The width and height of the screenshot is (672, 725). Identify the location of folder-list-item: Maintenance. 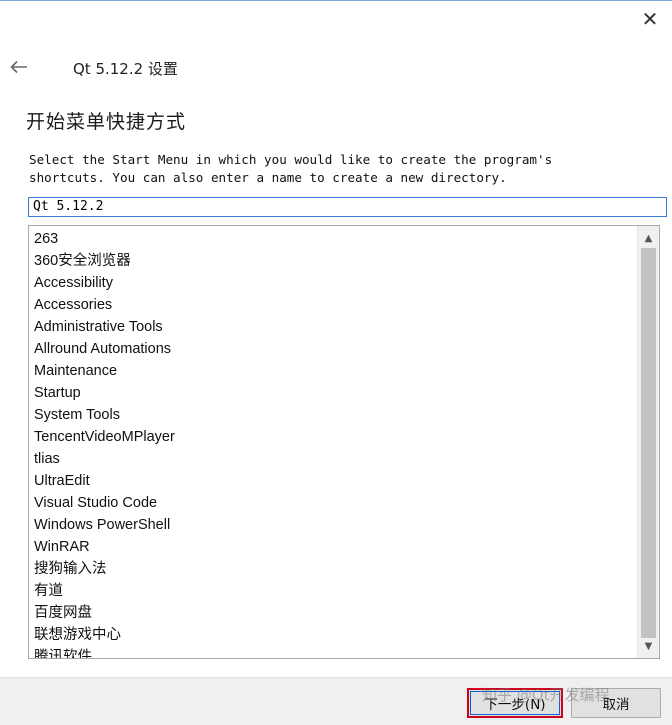
(333, 371).